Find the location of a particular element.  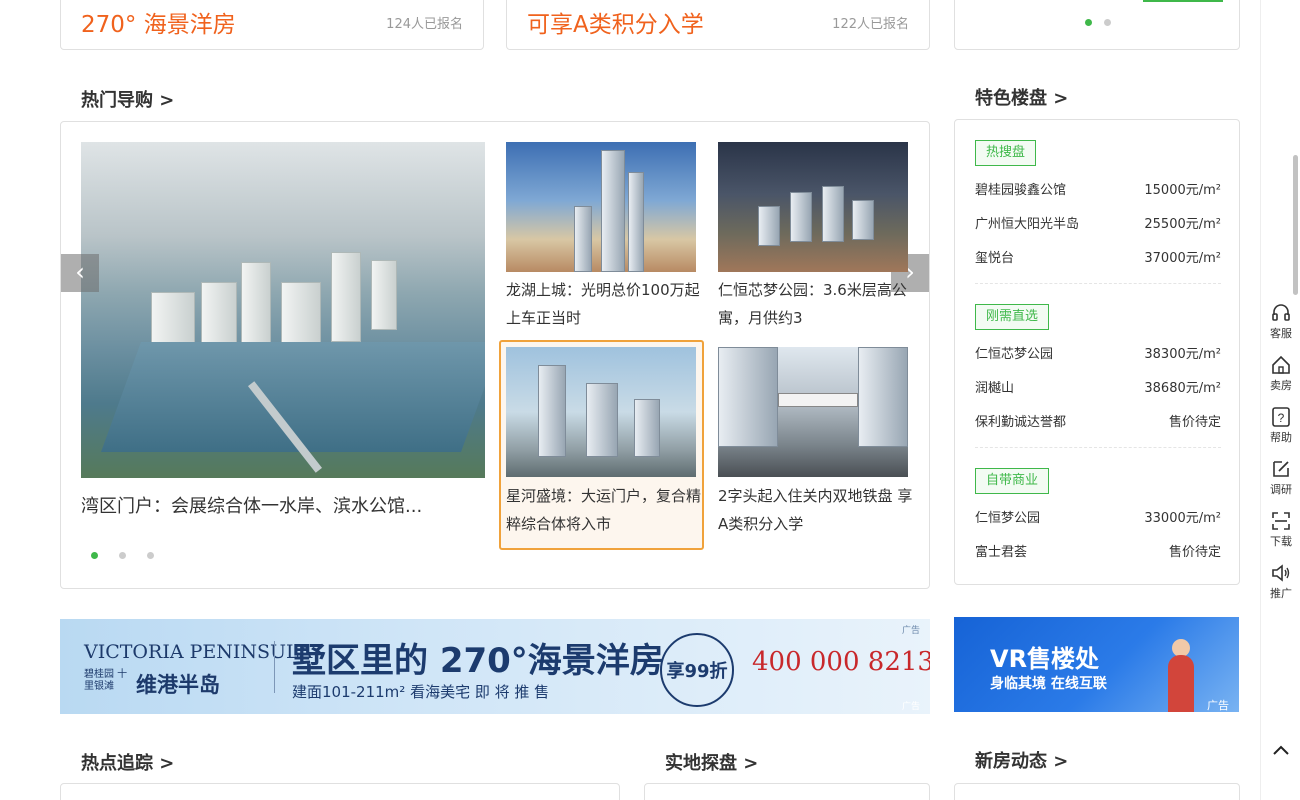

chevron-up-icon is located at coordinates (1281, 750).